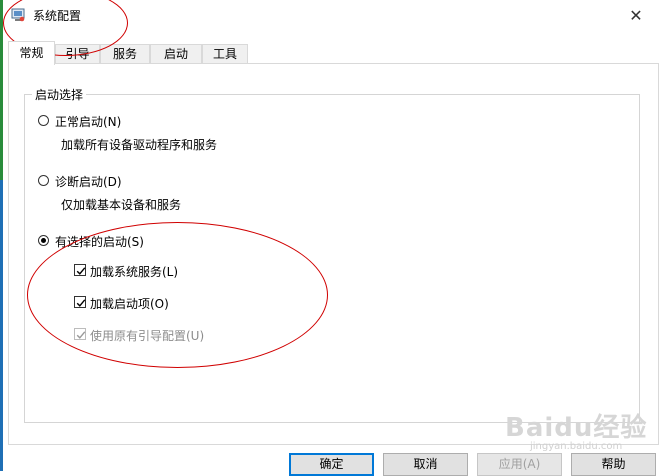  What do you see at coordinates (176, 53) in the screenshot?
I see `tab-startup: 启动` at bounding box center [176, 53].